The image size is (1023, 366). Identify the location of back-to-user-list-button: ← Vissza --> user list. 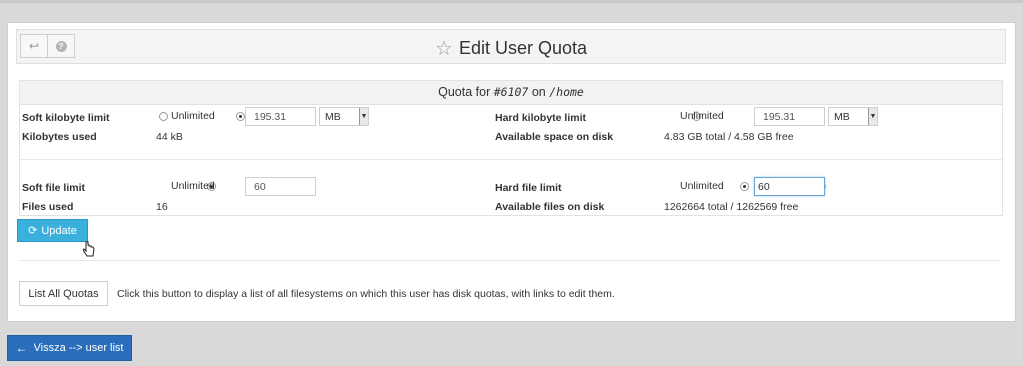
(69, 348).